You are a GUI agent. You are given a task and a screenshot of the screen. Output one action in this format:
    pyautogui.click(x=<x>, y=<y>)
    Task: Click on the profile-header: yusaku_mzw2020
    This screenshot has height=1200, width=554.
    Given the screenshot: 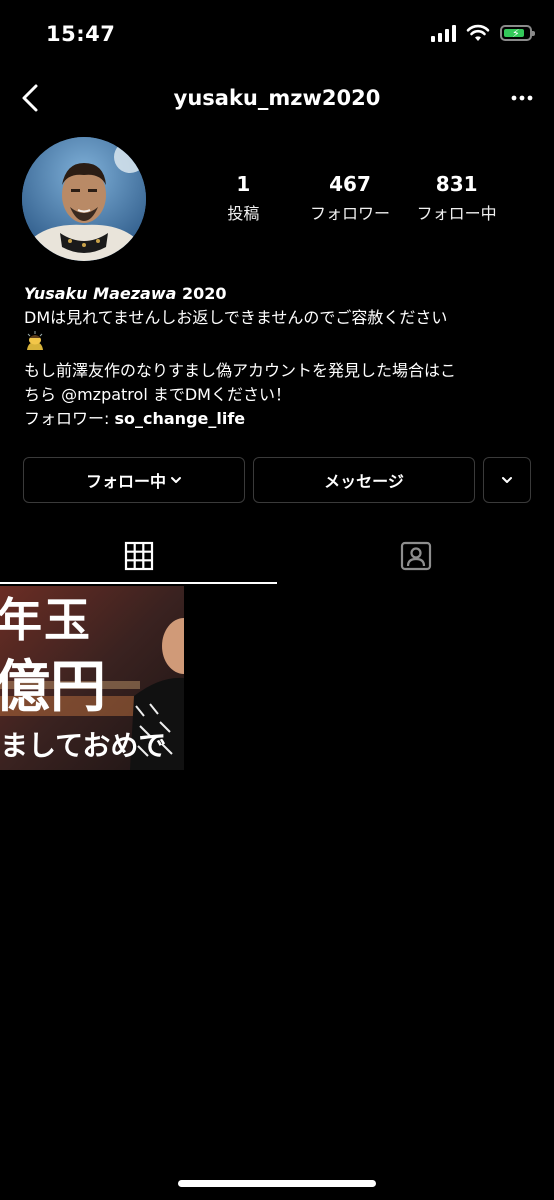 What is the action you would take?
    pyautogui.click(x=277, y=98)
    